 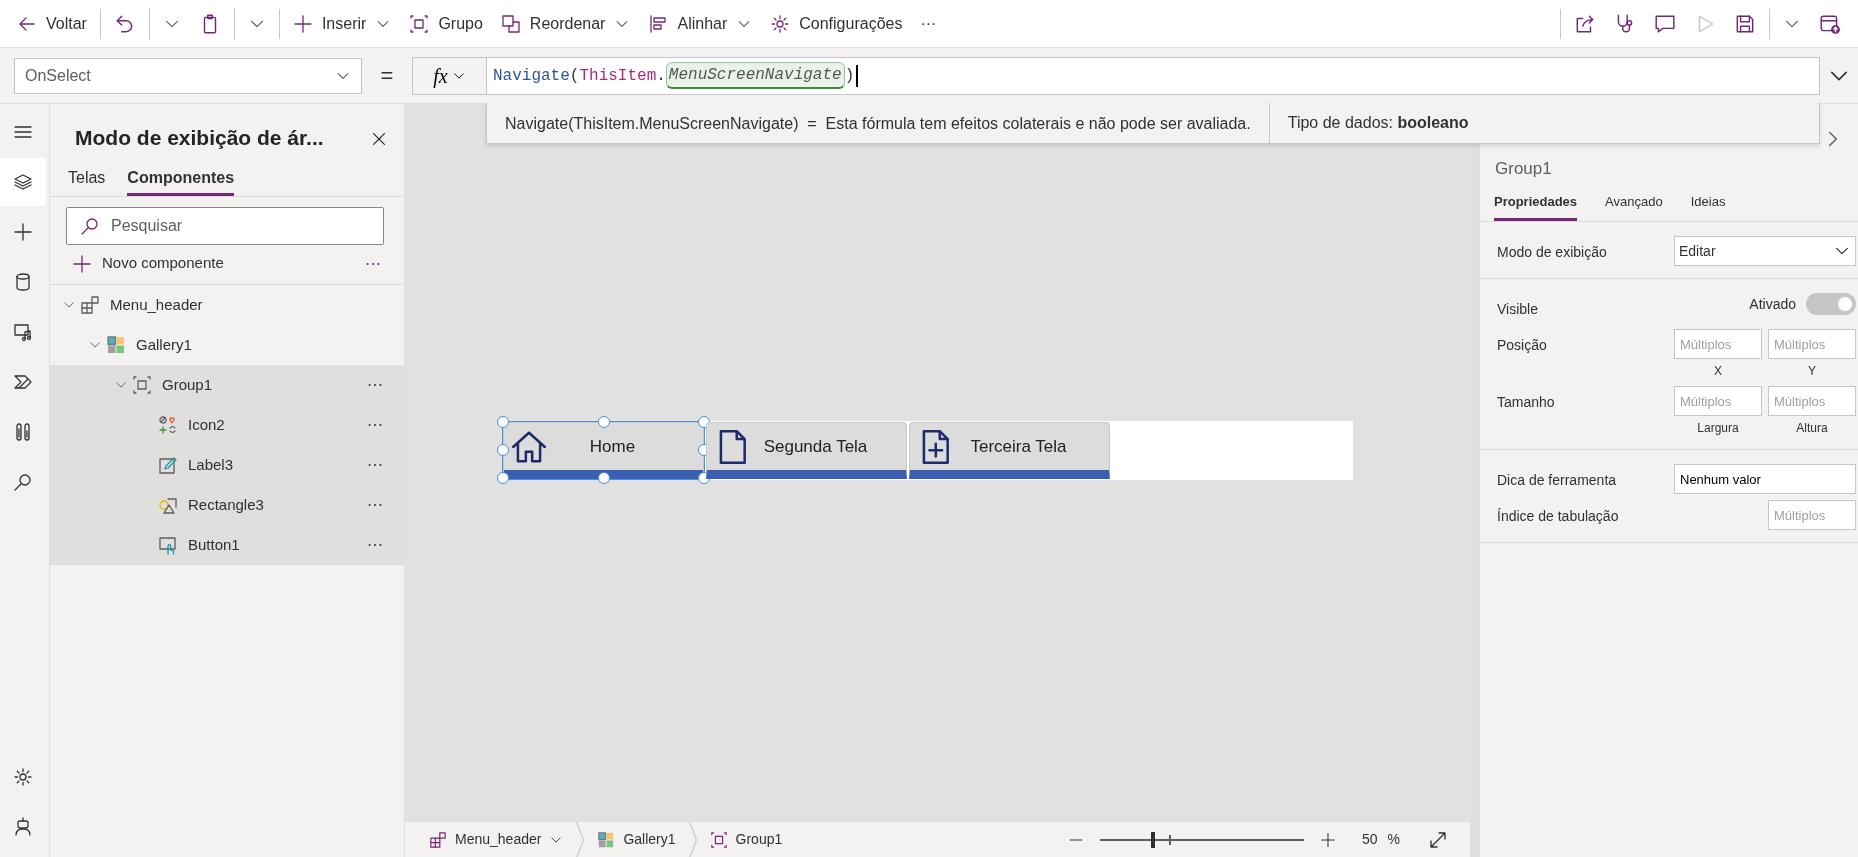 I want to click on field-caption: Y, so click(x=1812, y=371).